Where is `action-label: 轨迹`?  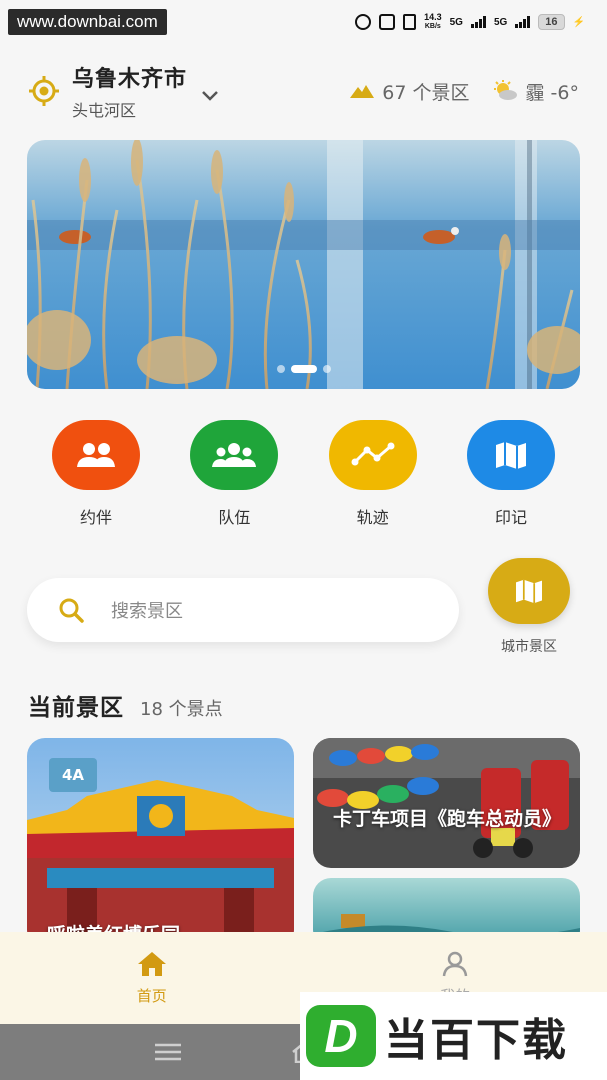 action-label: 轨迹 is located at coordinates (372, 517).